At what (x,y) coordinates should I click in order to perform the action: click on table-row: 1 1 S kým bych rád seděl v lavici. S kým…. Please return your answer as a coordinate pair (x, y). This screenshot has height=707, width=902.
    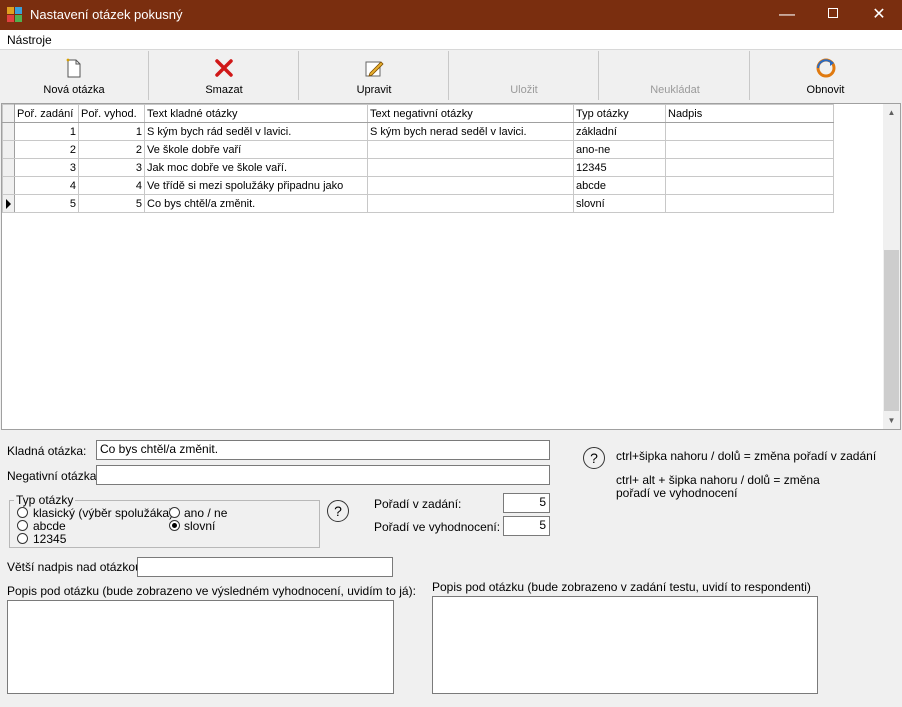
    Looking at the image, I should click on (418, 131).